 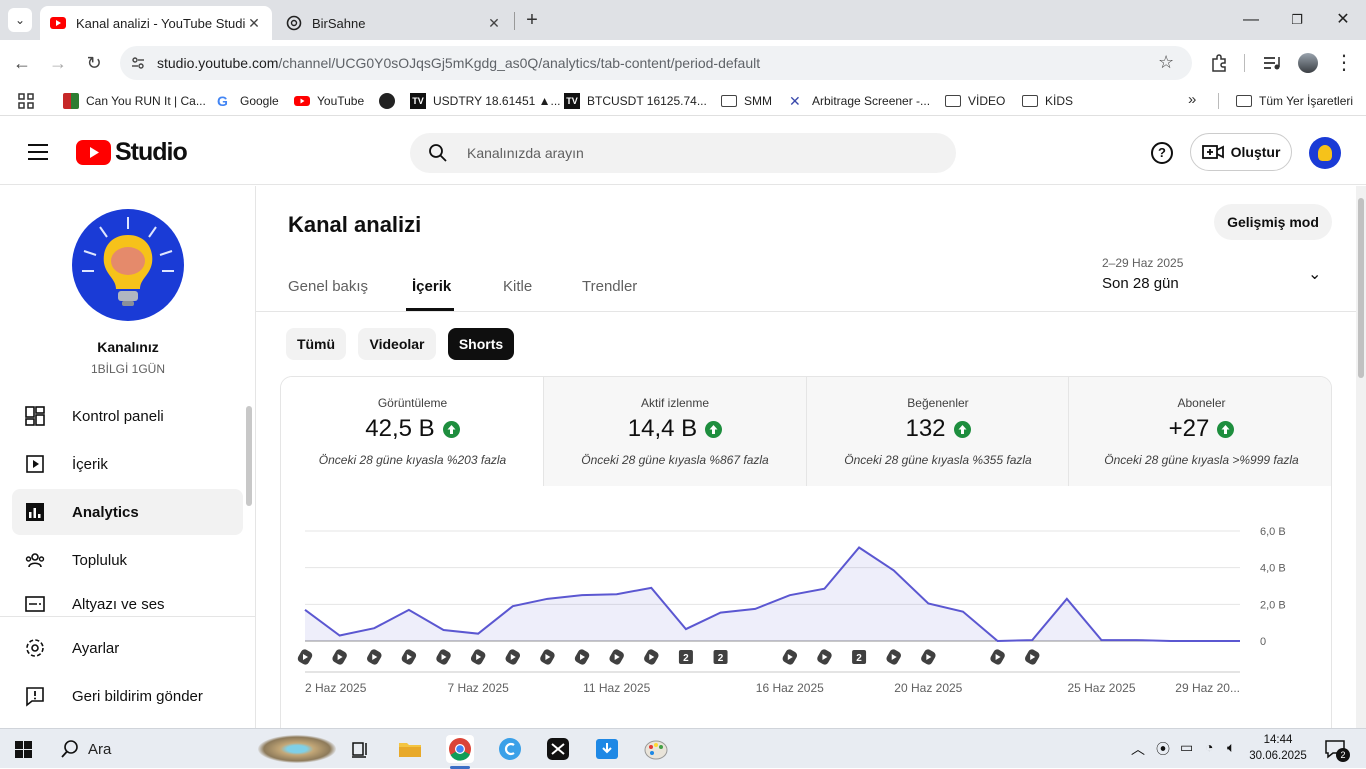 I want to click on tab-overview: Genel bakış, so click(x=328, y=286).